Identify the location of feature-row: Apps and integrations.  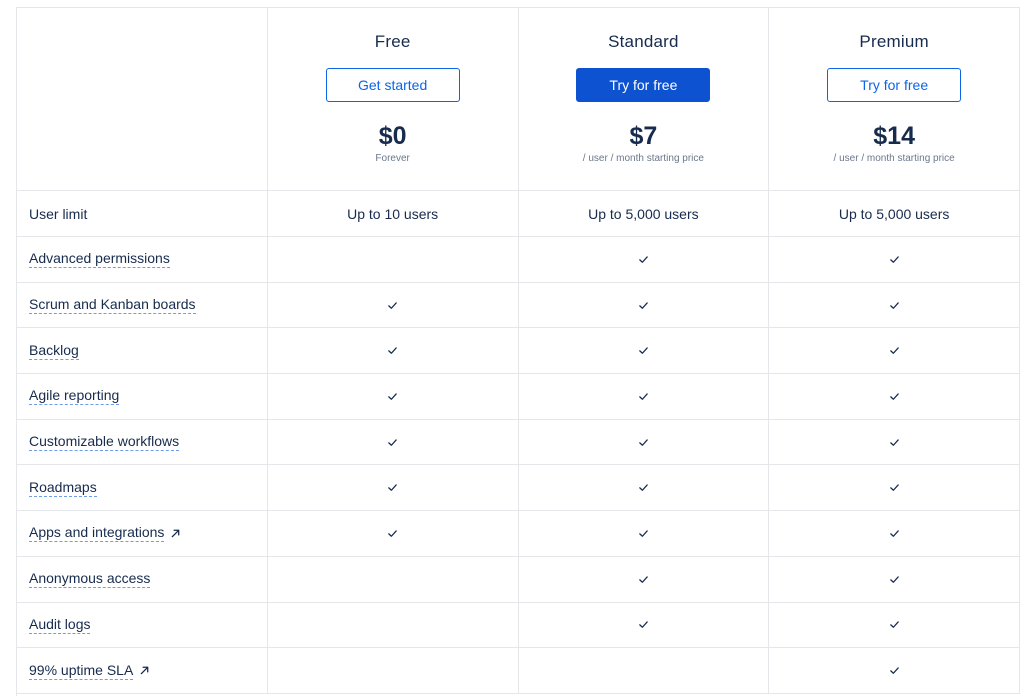
(519, 534).